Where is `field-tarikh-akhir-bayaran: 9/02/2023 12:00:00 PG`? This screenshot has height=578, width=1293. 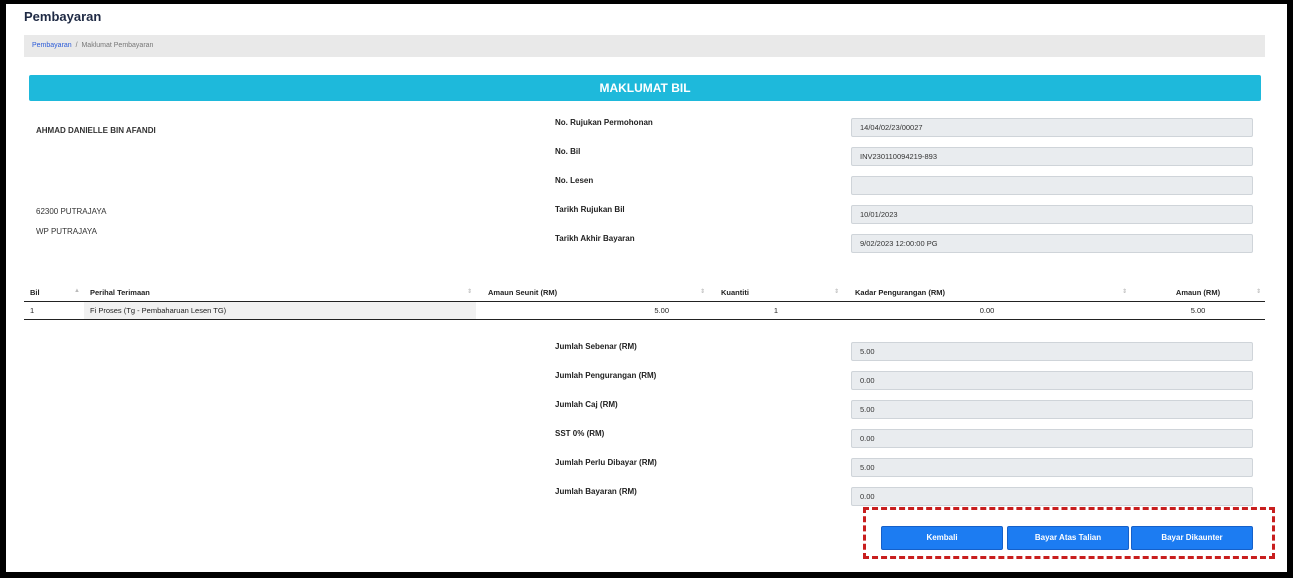
field-tarikh-akhir-bayaran: 9/02/2023 12:00:00 PG is located at coordinates (1052, 243).